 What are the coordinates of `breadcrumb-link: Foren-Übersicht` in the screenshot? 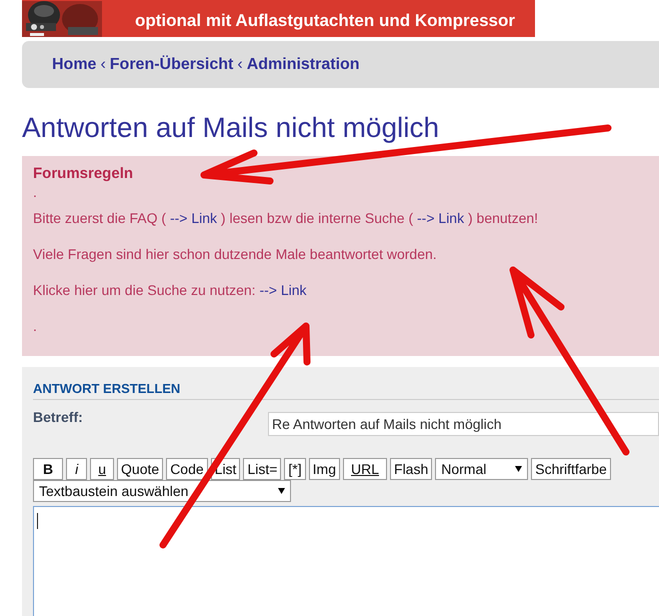 It's located at (172, 65).